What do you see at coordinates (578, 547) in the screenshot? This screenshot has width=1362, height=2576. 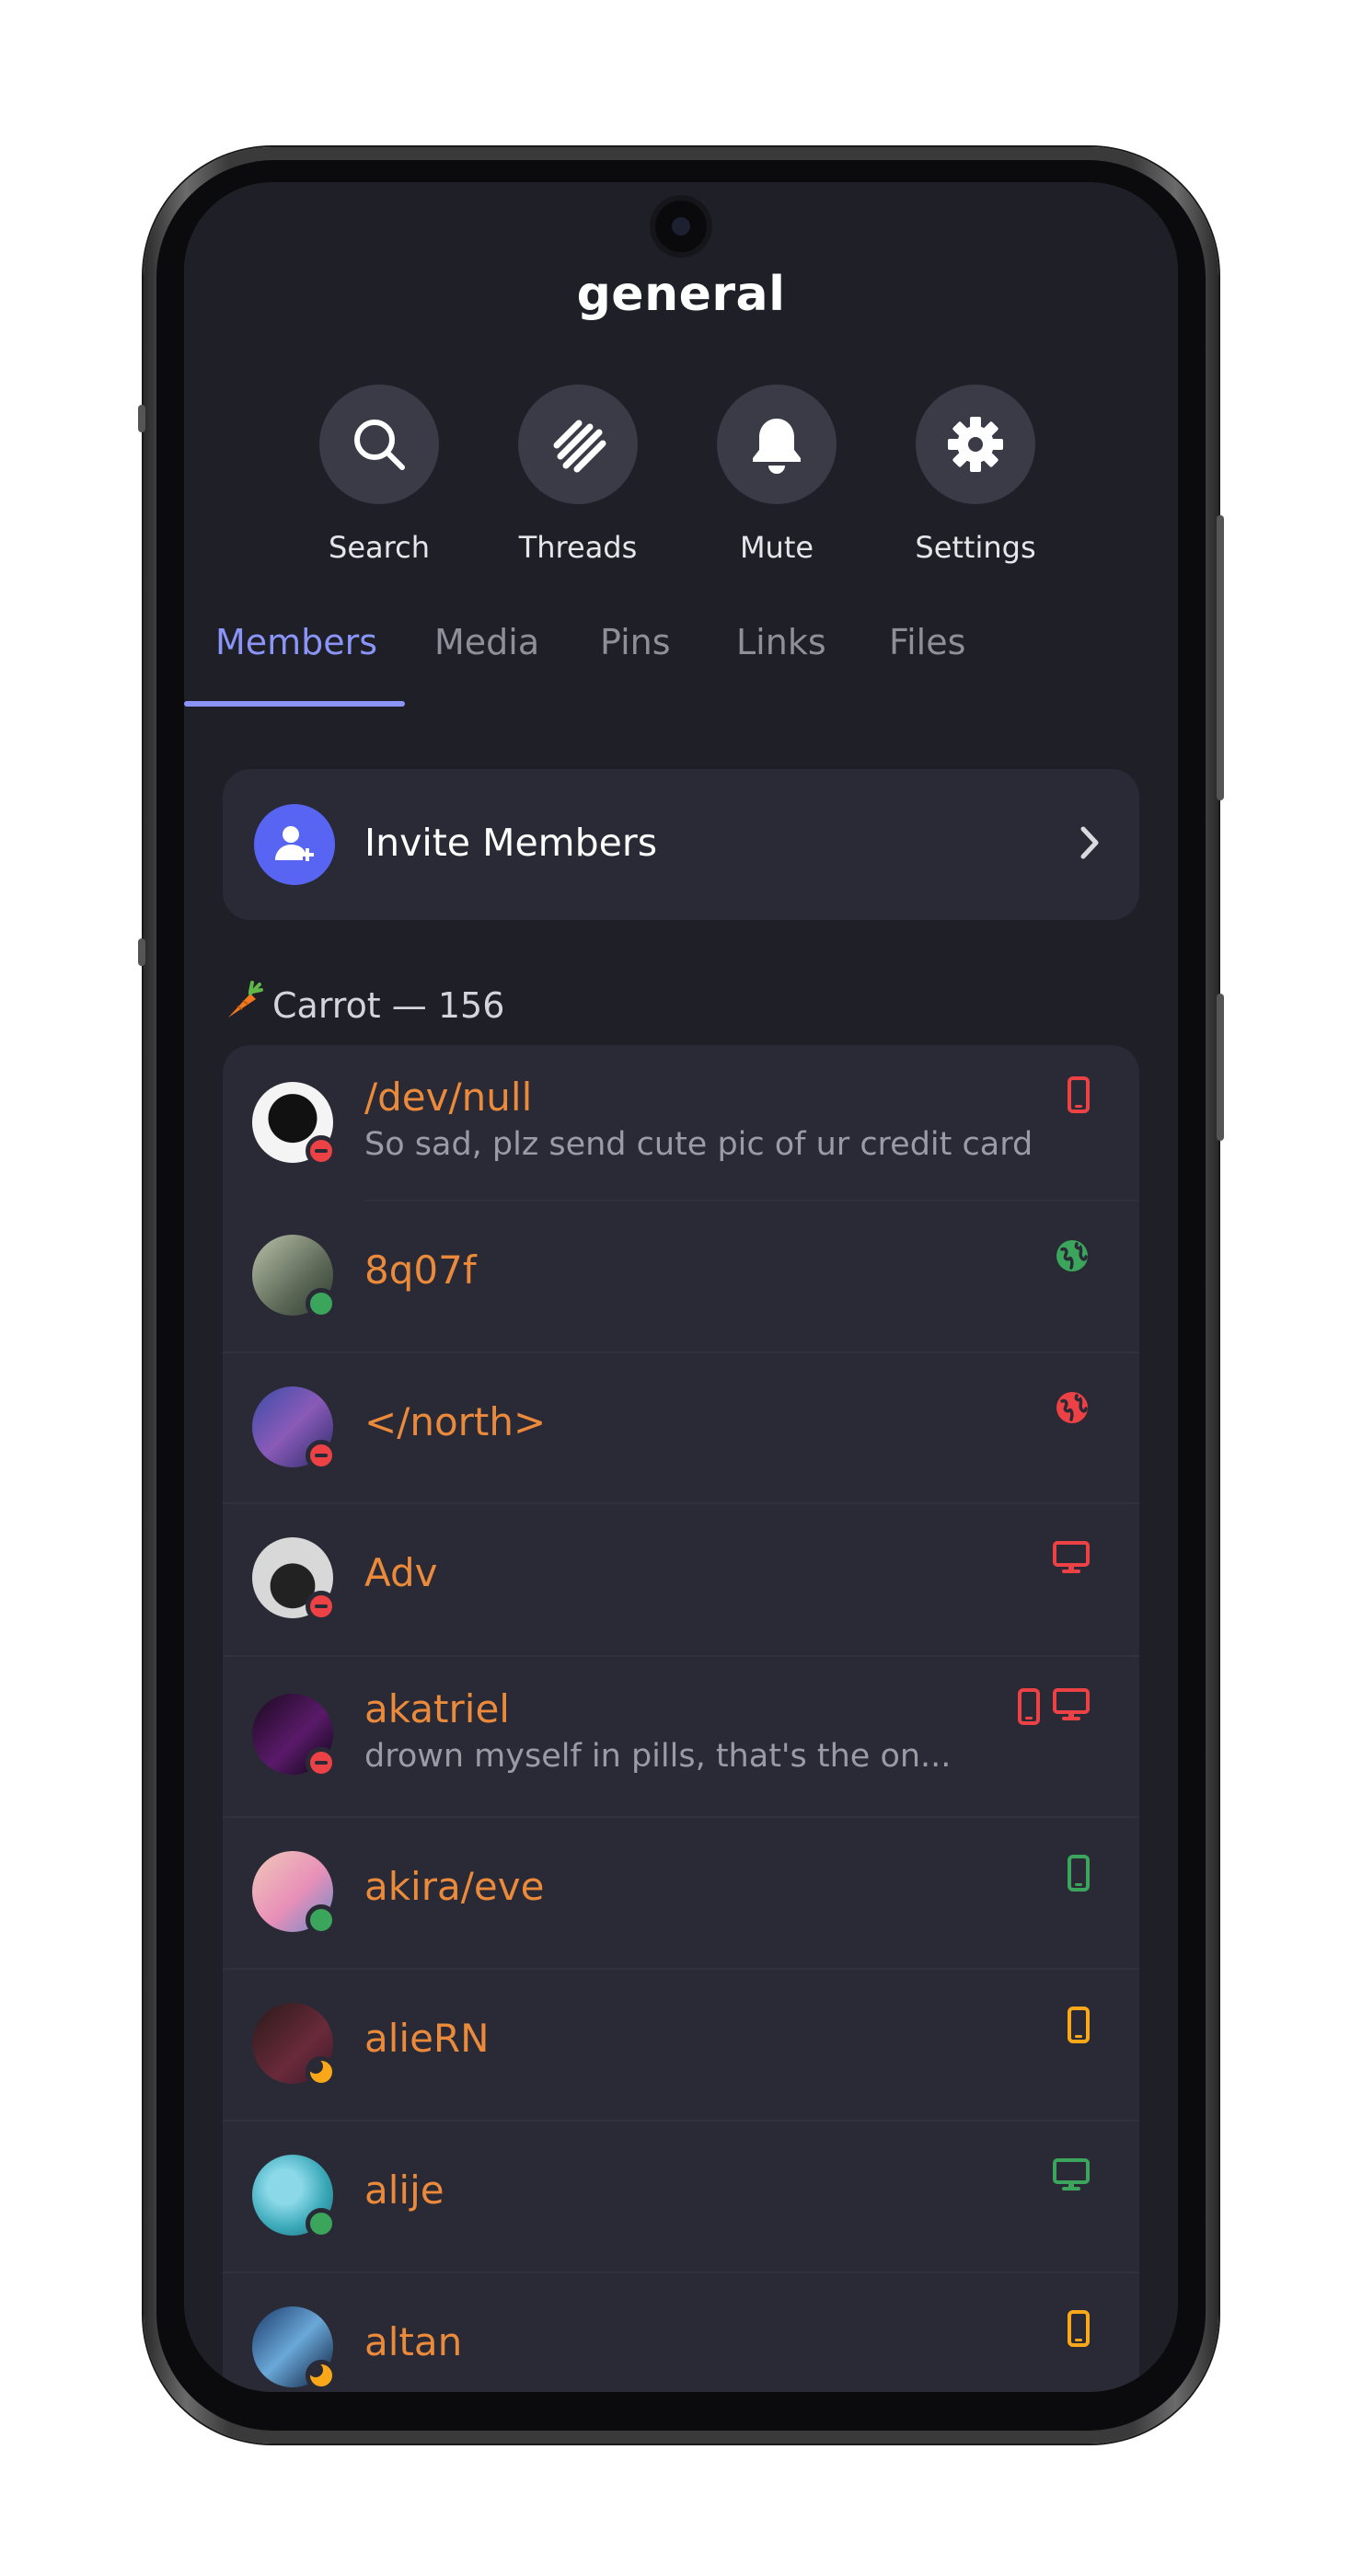 I see `threads-label: Threads` at bounding box center [578, 547].